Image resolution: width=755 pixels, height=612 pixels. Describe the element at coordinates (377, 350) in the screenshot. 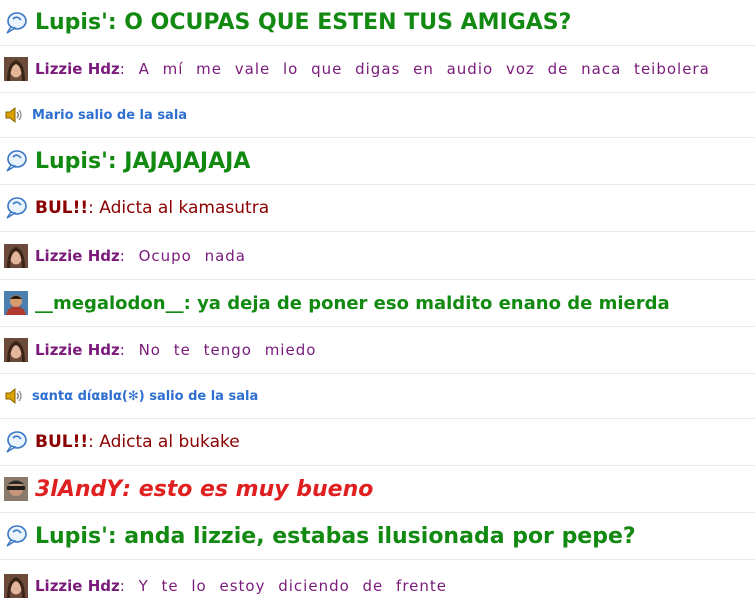

I see `chat-message: Lizzie Hdz: No te tengo miedo` at that location.